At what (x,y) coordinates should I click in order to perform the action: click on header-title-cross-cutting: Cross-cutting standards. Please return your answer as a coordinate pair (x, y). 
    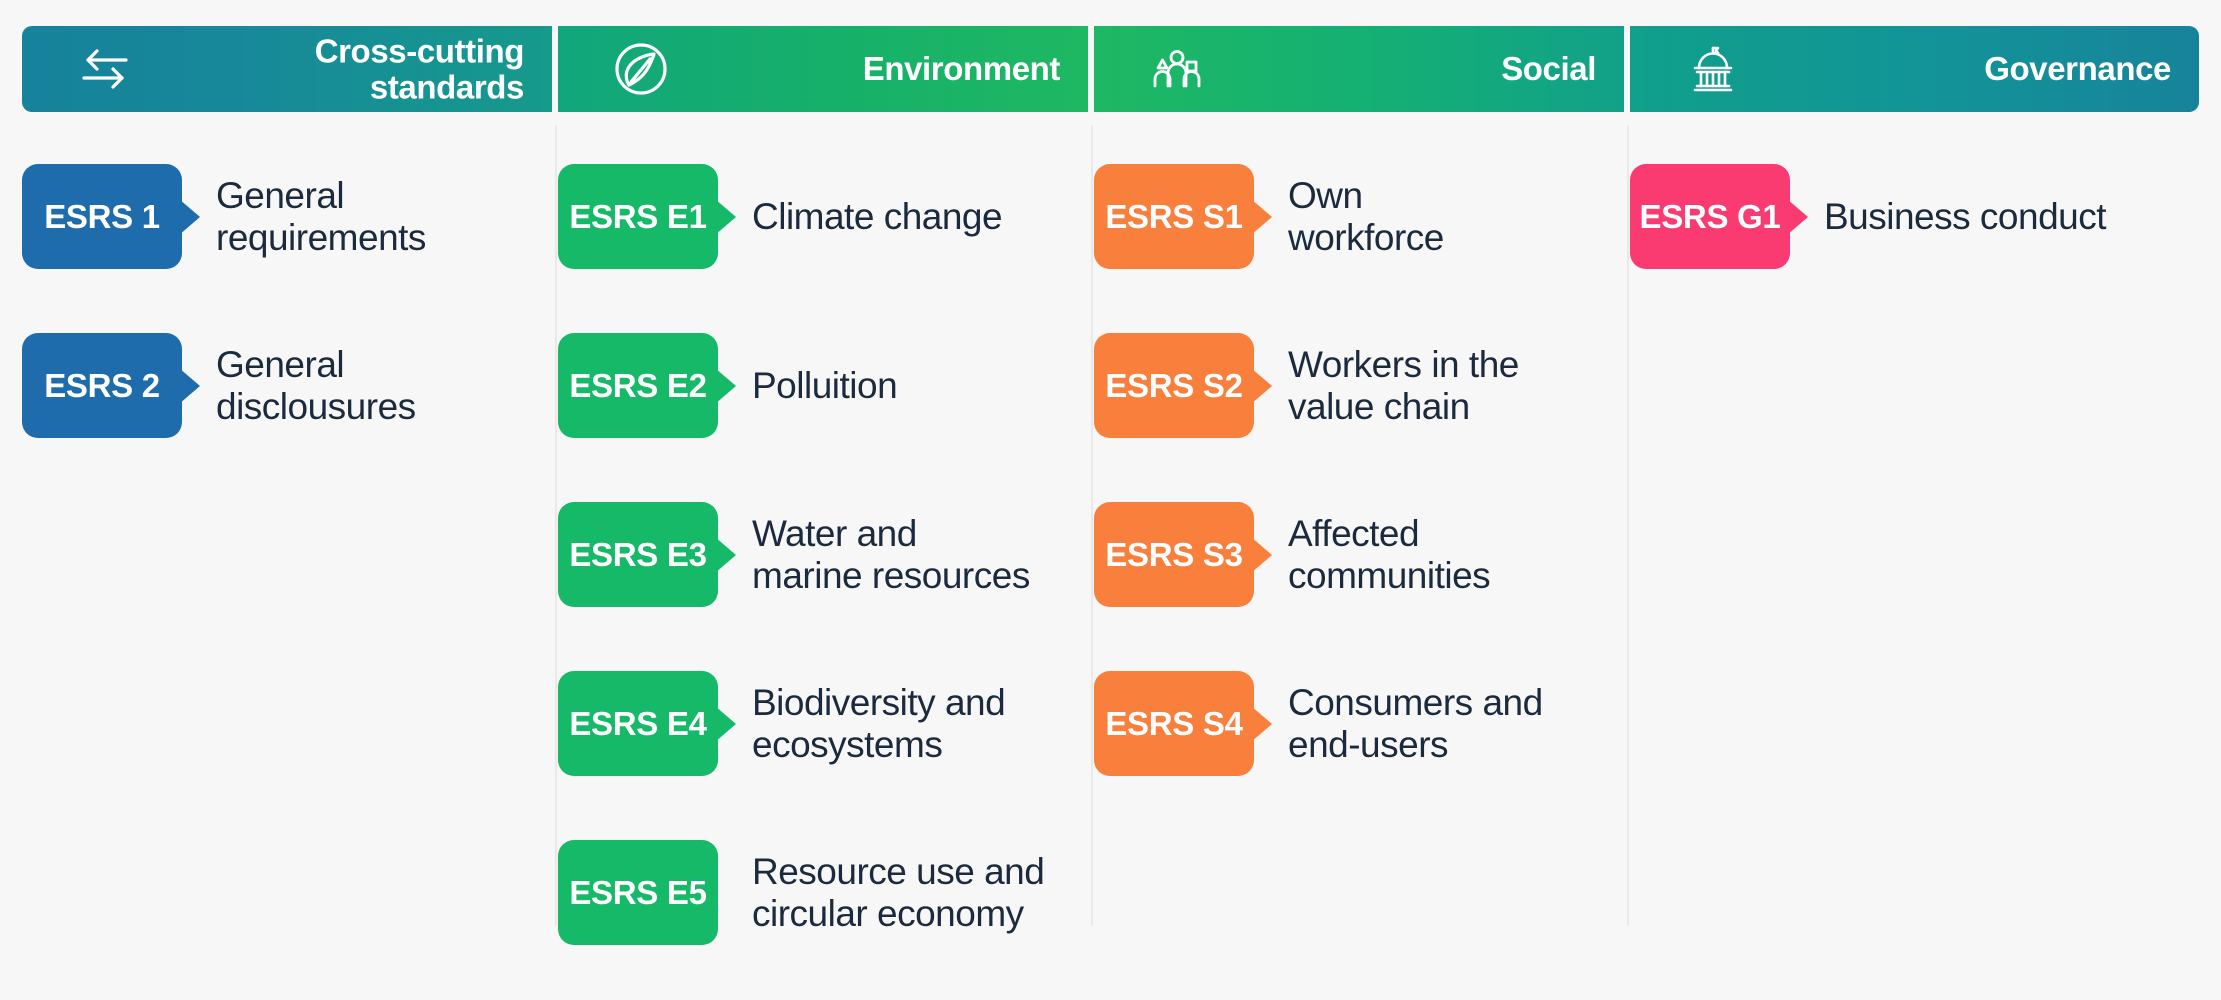
    Looking at the image, I should click on (419, 68).